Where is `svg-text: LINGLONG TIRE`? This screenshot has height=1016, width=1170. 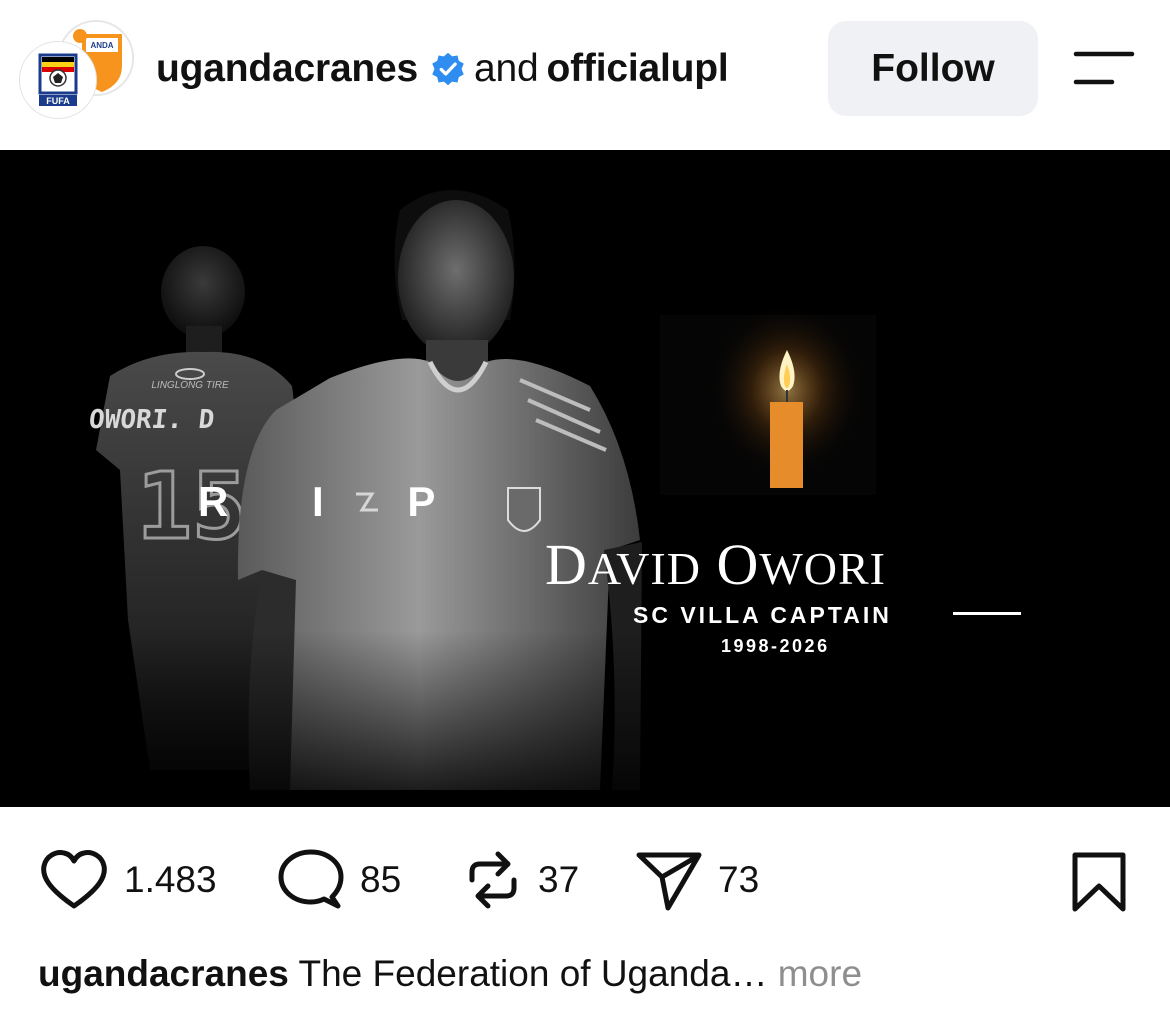 svg-text: LINGLONG TIRE is located at coordinates (190, 385).